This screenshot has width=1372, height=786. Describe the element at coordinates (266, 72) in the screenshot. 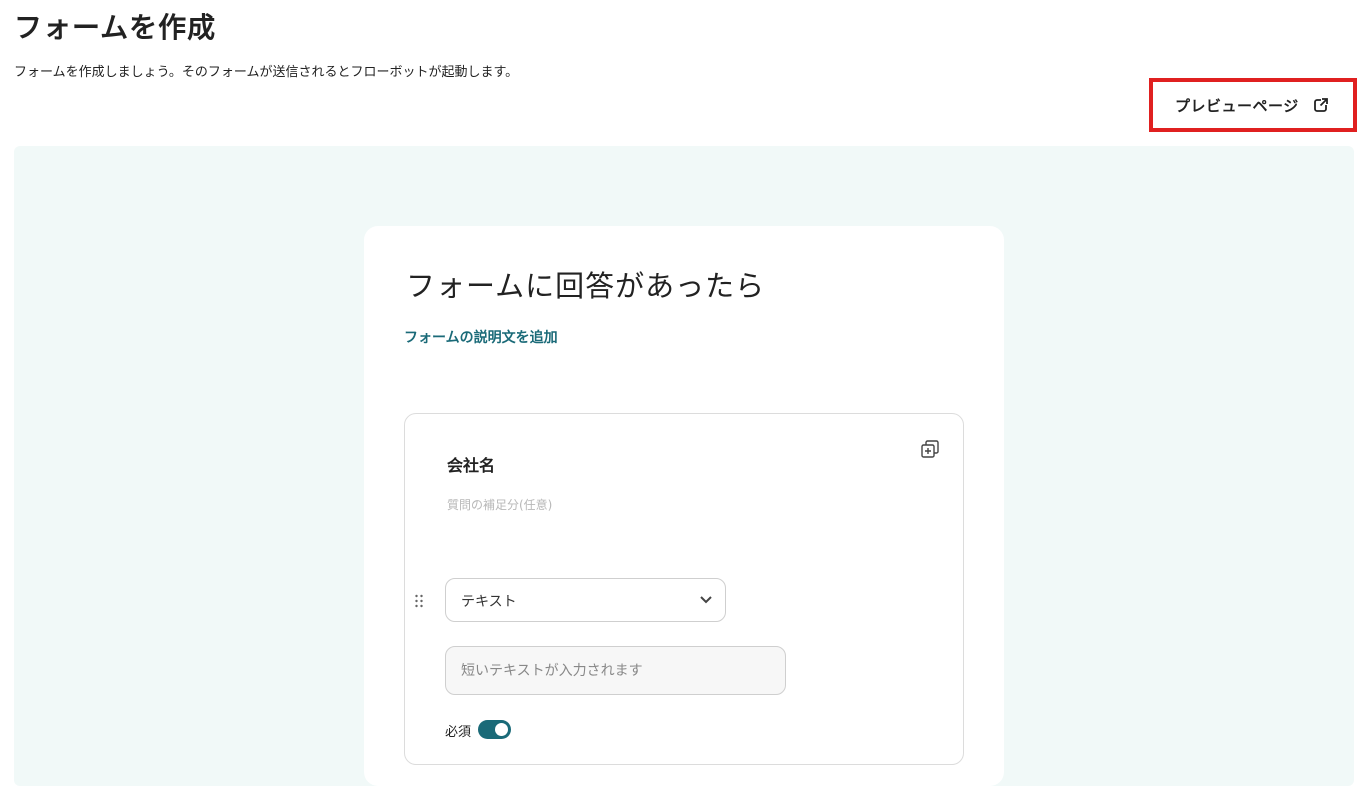

I see `page-subtitle: フォームを作成しましょう。そのフォームが送信されるとフローボットが起動します。` at that location.